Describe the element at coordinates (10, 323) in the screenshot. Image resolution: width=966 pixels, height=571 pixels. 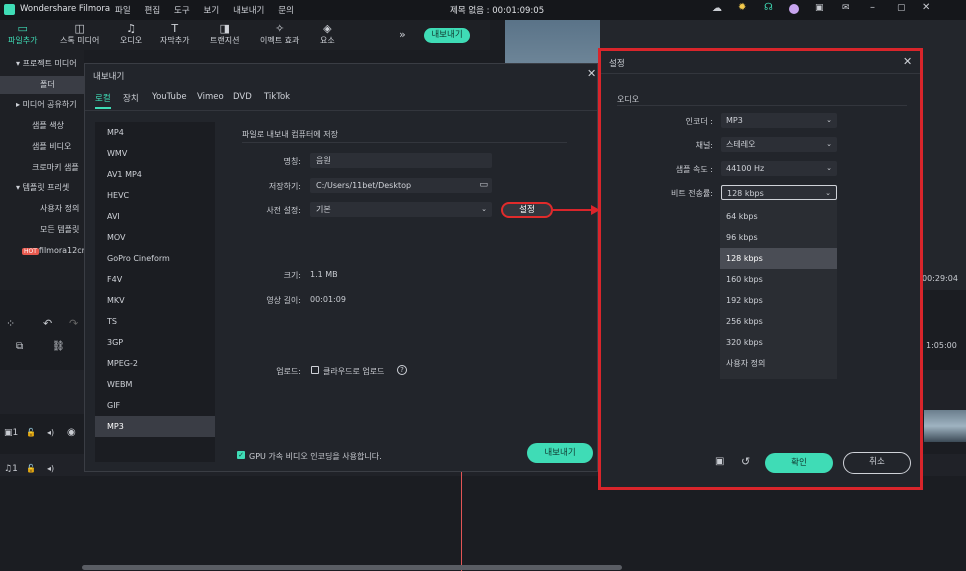
I see `grid-icon: ⁘` at that location.